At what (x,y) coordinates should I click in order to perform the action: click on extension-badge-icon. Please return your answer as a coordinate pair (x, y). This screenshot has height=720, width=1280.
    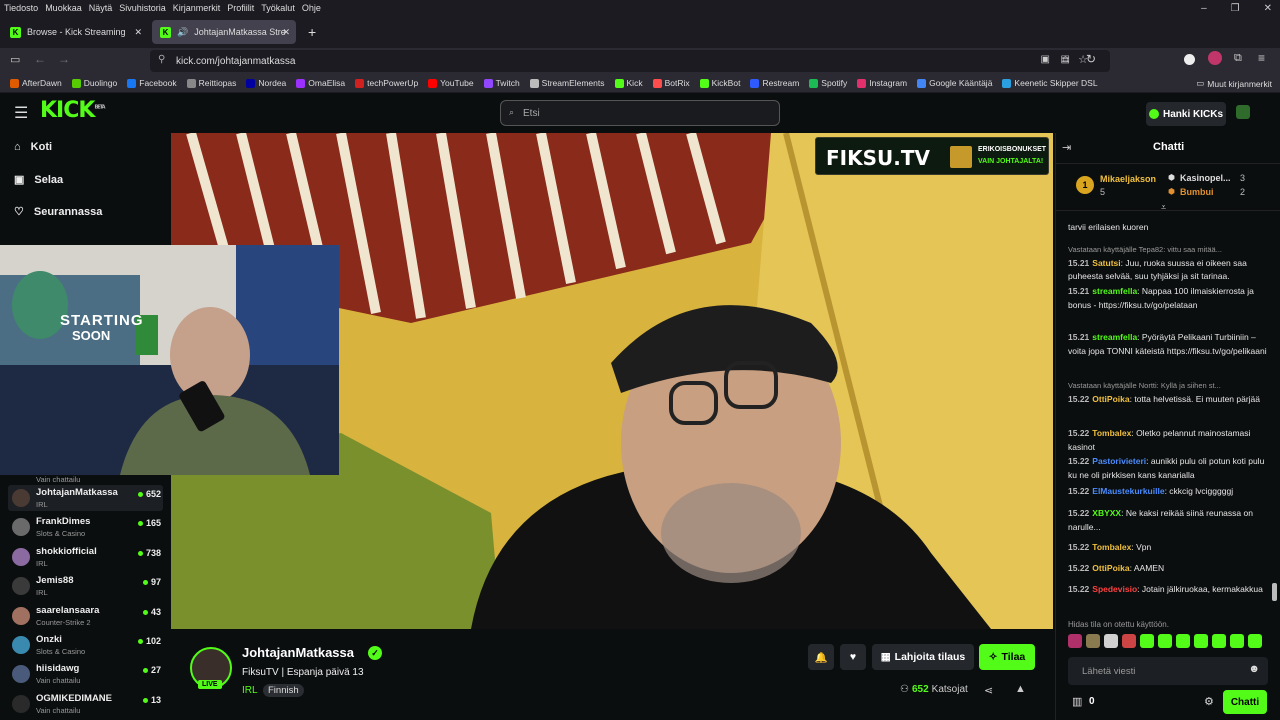
    Looking at the image, I should click on (1215, 58).